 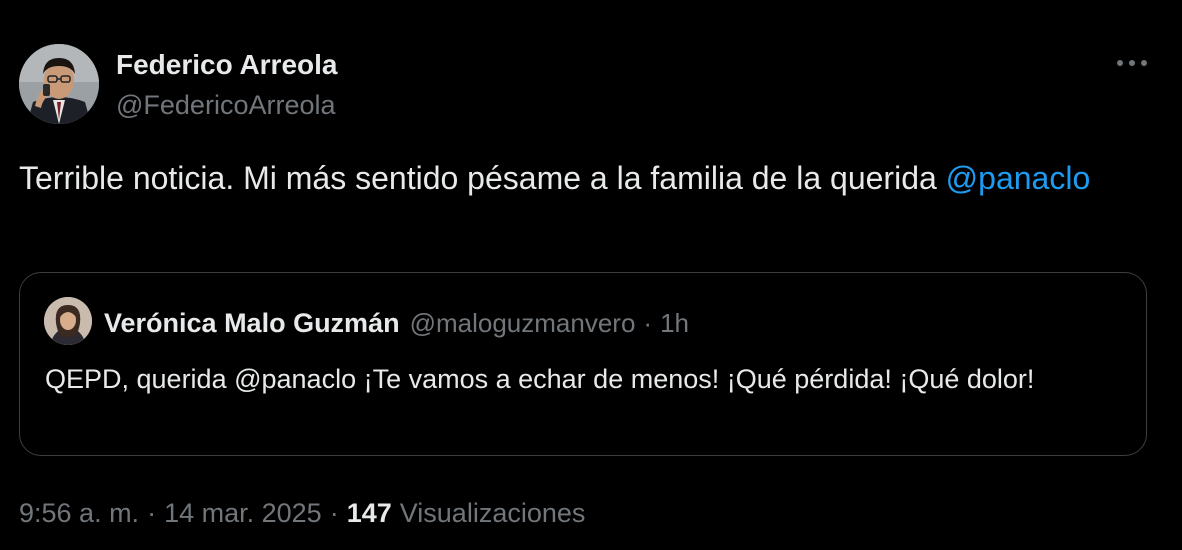 What do you see at coordinates (493, 513) in the screenshot?
I see `views-label: Visualizaciones` at bounding box center [493, 513].